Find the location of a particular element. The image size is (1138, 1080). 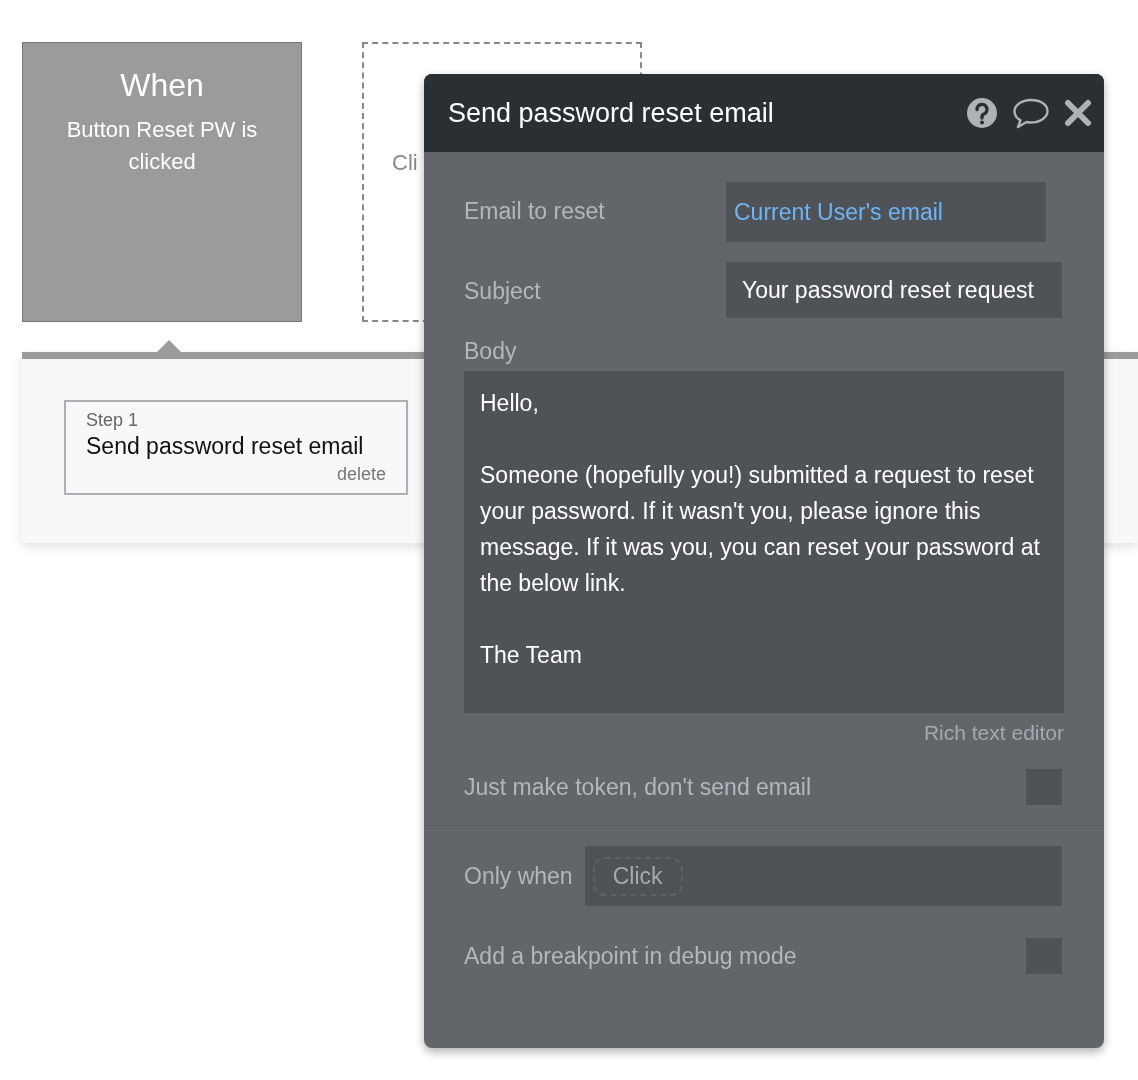

placeholder-text: Cli is located at coordinates (405, 163).